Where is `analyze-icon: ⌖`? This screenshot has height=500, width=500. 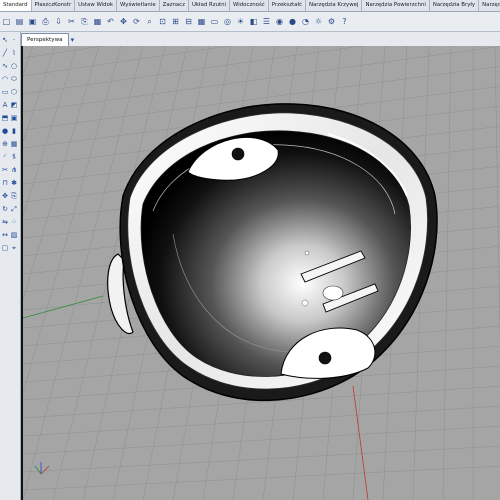 analyze-icon: ⌖ is located at coordinates (14, 248).